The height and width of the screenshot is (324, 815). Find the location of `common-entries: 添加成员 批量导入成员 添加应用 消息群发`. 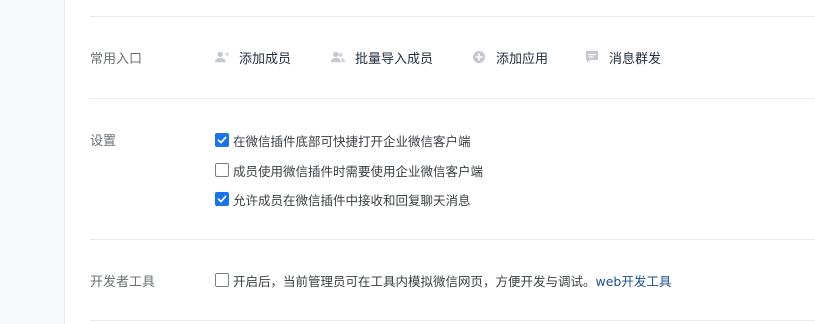

common-entries: 添加成员 批量导入成员 添加应用 消息群发 is located at coordinates (438, 57).